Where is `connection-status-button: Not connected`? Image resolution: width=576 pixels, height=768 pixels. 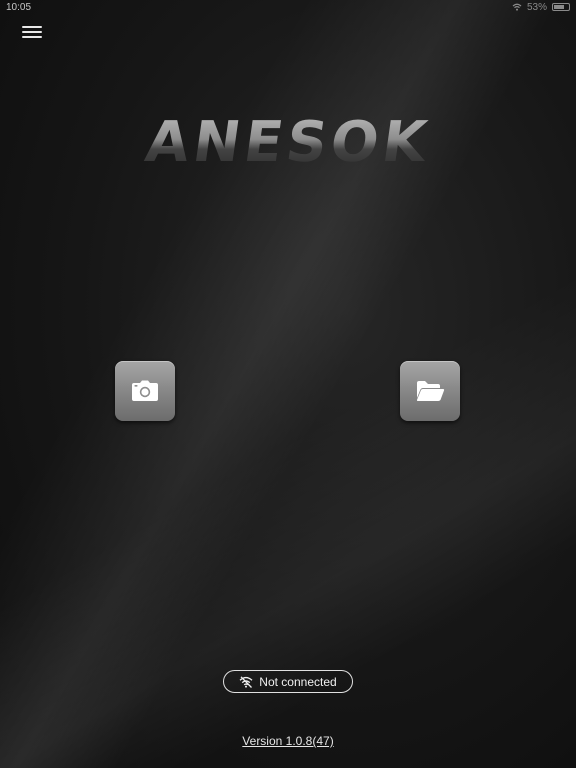
connection-status-button: Not connected is located at coordinates (288, 681).